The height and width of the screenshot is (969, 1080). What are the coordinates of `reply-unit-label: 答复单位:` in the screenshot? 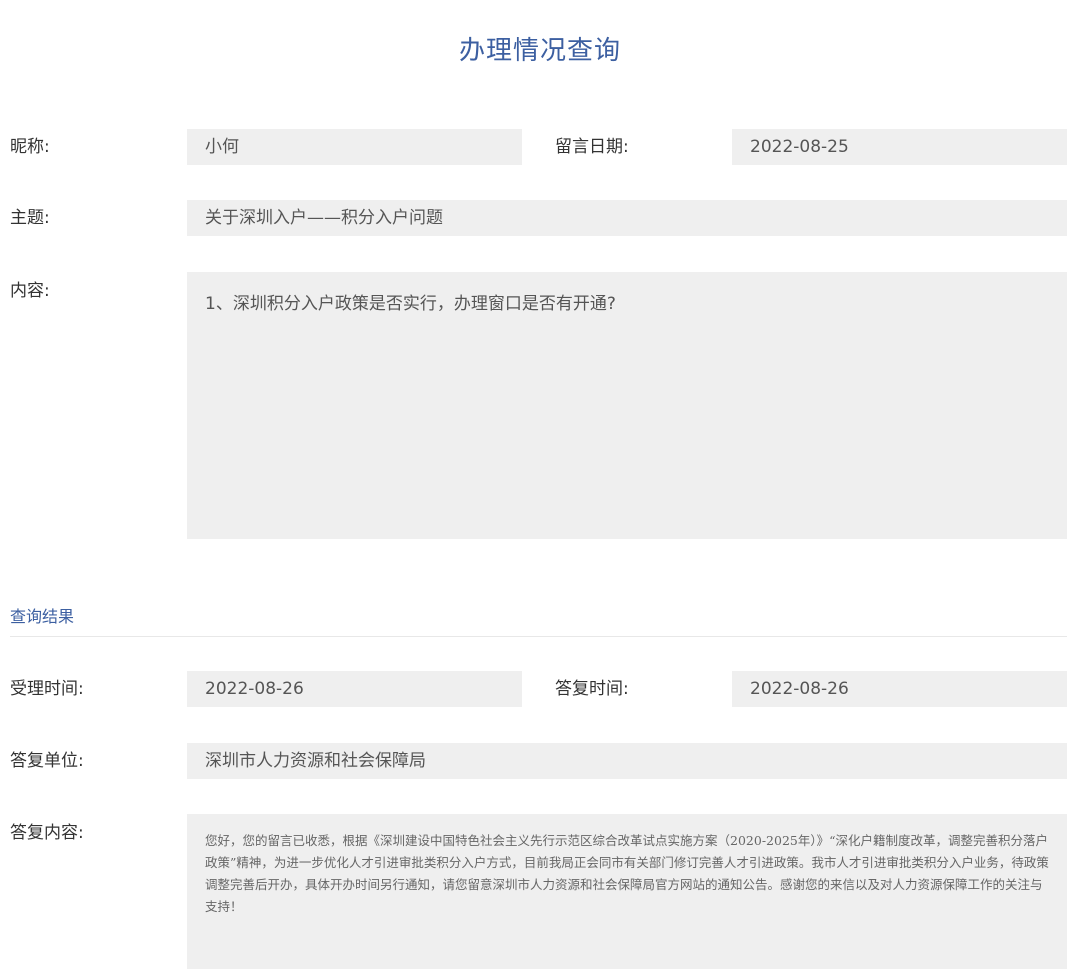 It's located at (47, 761).